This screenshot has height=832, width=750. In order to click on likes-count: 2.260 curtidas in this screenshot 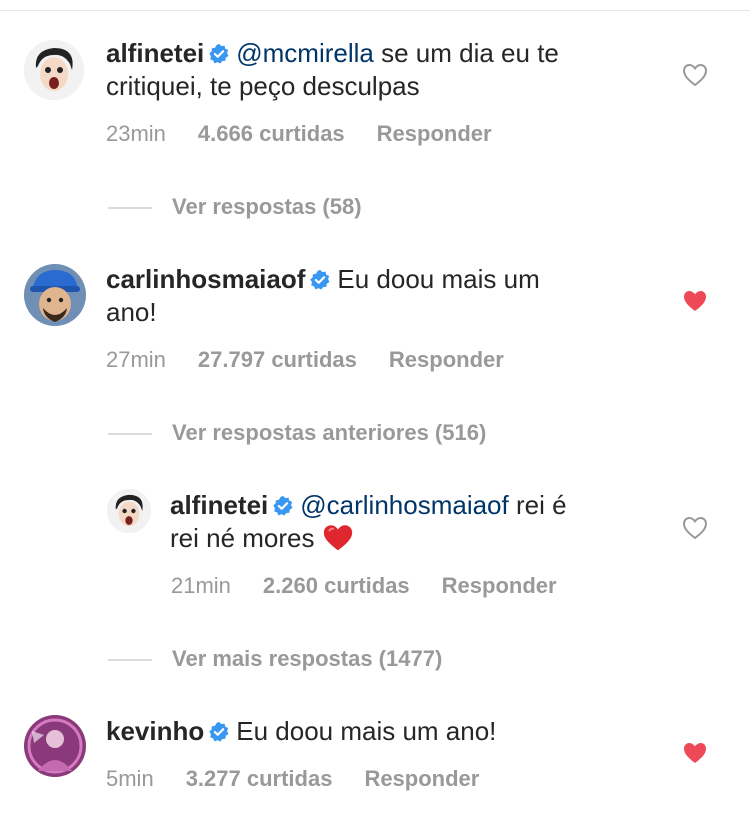, I will do `click(336, 585)`.